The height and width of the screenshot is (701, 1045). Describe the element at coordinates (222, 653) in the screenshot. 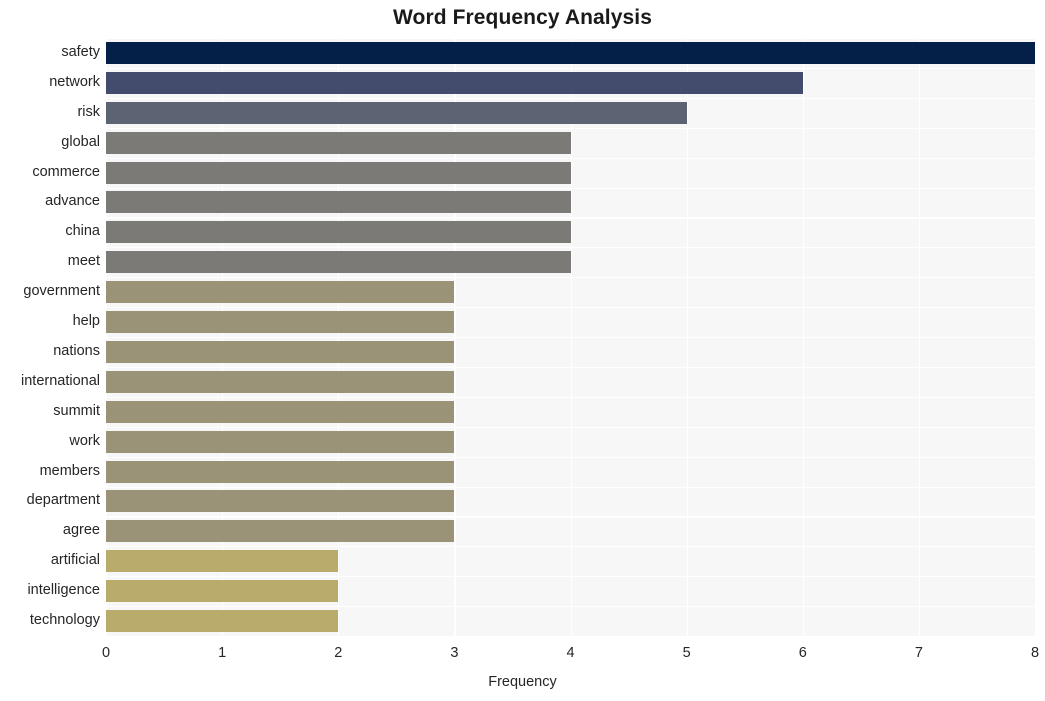

I see `x-tick-label-1: 1` at that location.